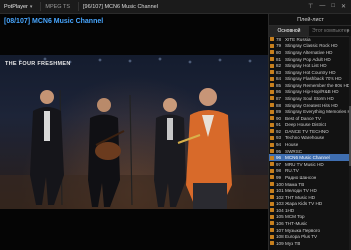 Image resolution: width=351 pixels, height=250 pixels. What do you see at coordinates (304, 204) in the screenshot?
I see `channel-name: Жара Kids TV HD` at bounding box center [304, 204].